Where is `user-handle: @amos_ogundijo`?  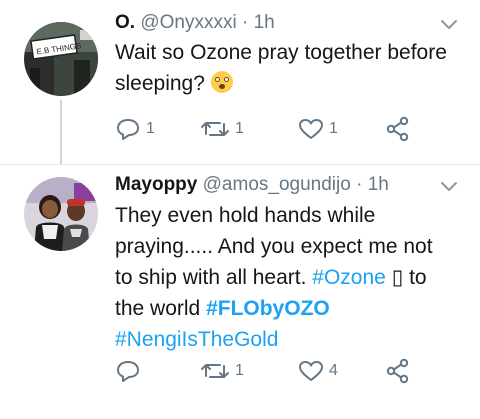 user-handle: @amos_ogundijo is located at coordinates (277, 184).